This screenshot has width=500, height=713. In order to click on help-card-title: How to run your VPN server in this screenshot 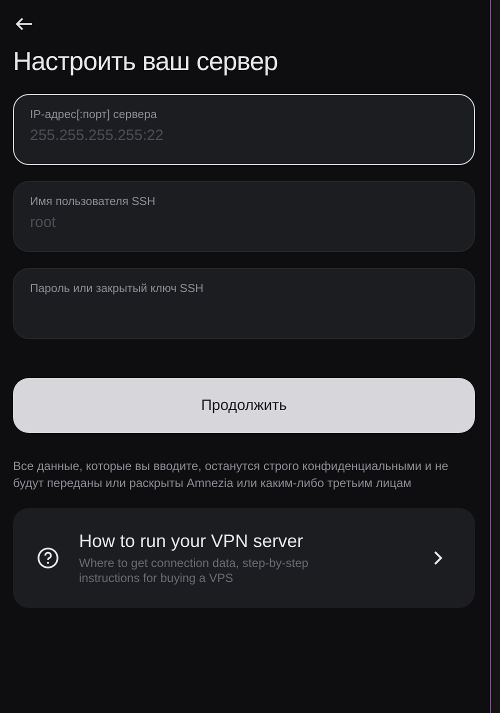, I will do `click(191, 541)`.